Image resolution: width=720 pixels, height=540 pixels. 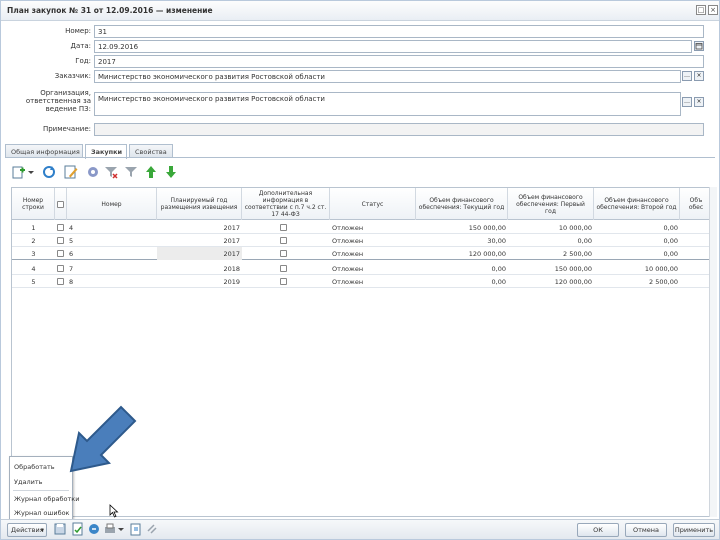 What do you see at coordinates (699, 46) in the screenshot?
I see `calendar-icon` at bounding box center [699, 46].